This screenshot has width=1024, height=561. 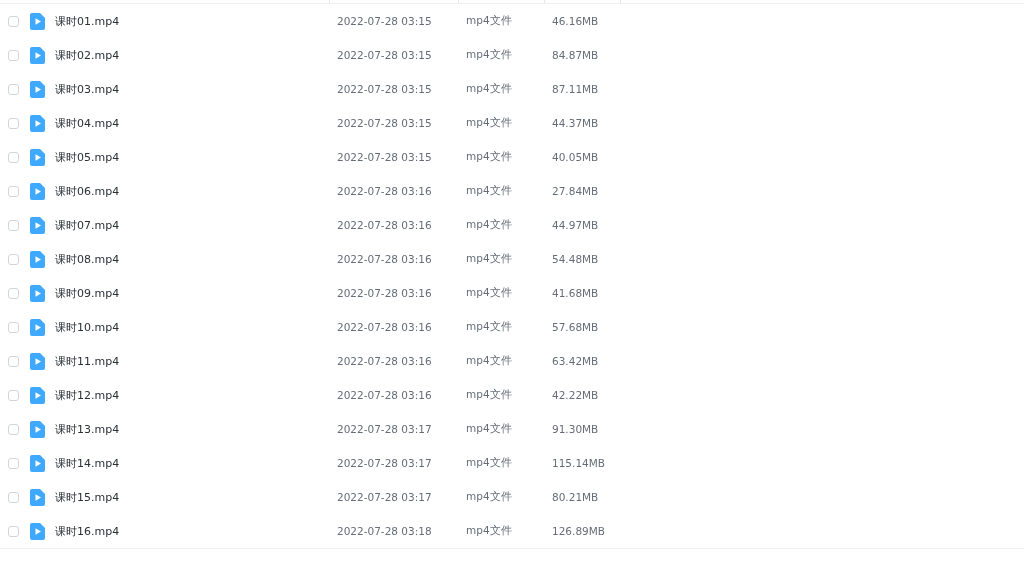 What do you see at coordinates (575, 89) in the screenshot?
I see `file-size: 87.11MB` at bounding box center [575, 89].